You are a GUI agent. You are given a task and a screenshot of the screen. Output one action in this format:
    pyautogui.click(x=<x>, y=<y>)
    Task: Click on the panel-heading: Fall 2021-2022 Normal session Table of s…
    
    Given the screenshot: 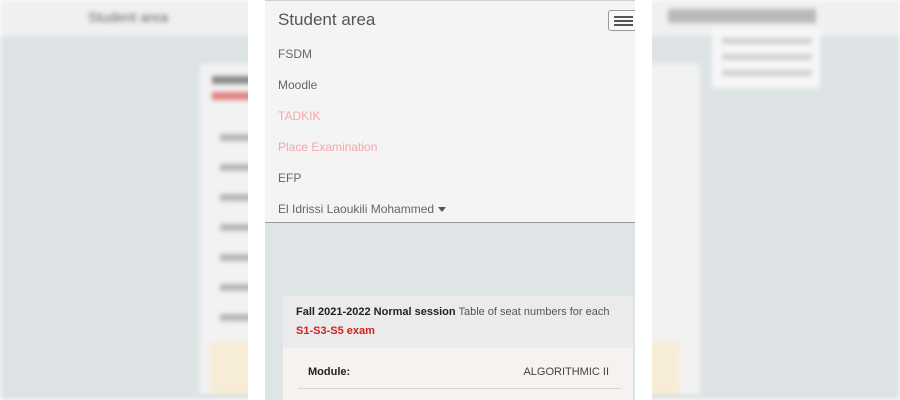 What is the action you would take?
    pyautogui.click(x=458, y=322)
    